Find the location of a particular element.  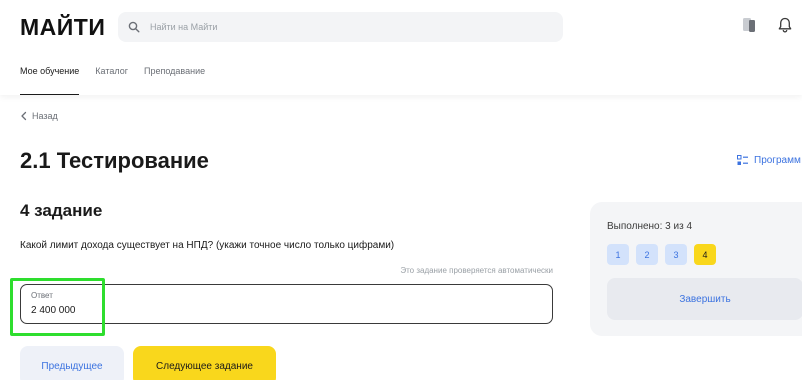

program-list-icon is located at coordinates (742, 160).